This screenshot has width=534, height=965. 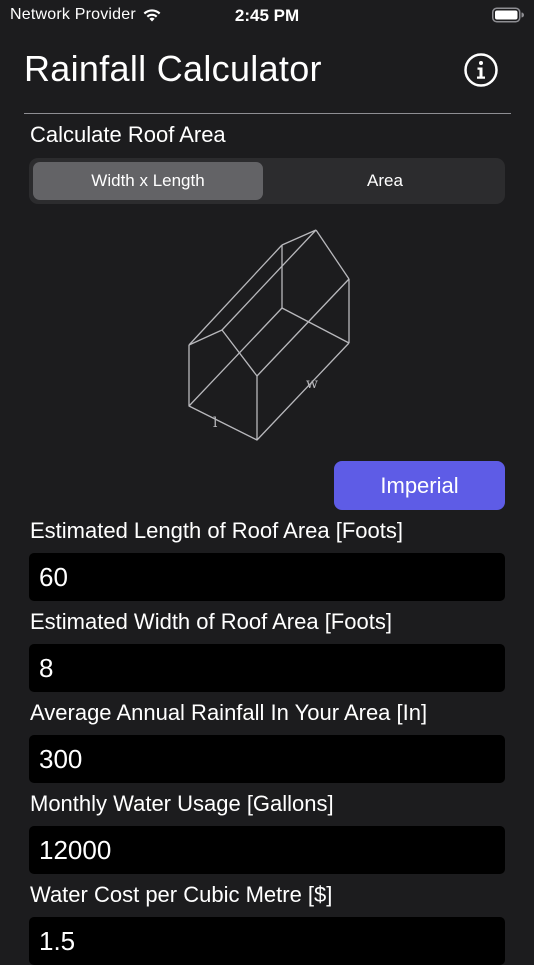 What do you see at coordinates (312, 384) in the screenshot?
I see `diagram-width-label: w` at bounding box center [312, 384].